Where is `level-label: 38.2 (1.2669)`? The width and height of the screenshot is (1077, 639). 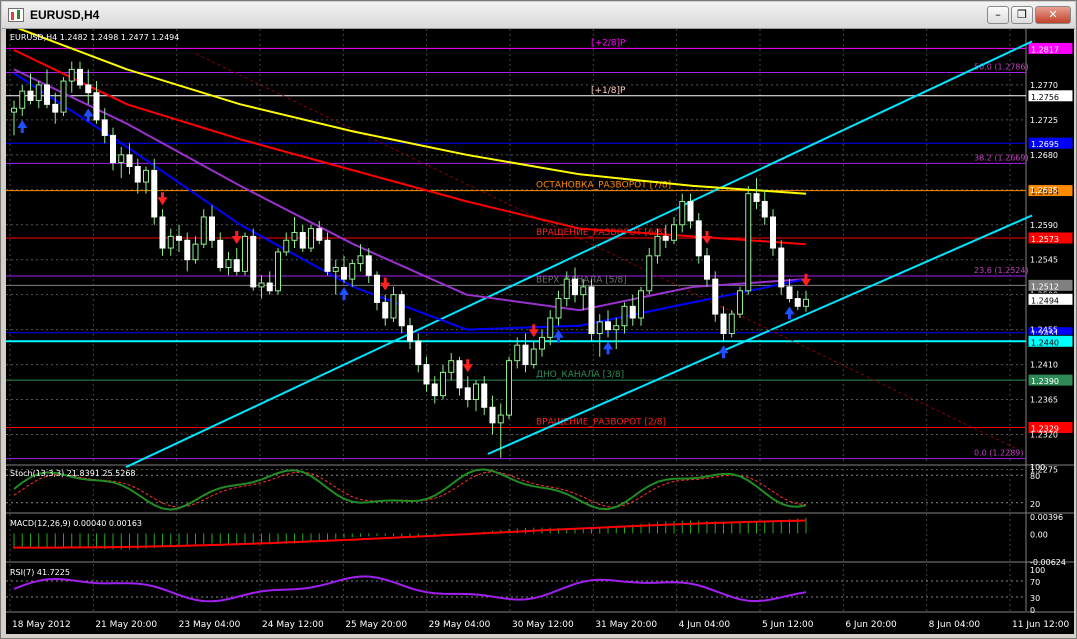
level-label: 38.2 (1.2669) is located at coordinates (1001, 157).